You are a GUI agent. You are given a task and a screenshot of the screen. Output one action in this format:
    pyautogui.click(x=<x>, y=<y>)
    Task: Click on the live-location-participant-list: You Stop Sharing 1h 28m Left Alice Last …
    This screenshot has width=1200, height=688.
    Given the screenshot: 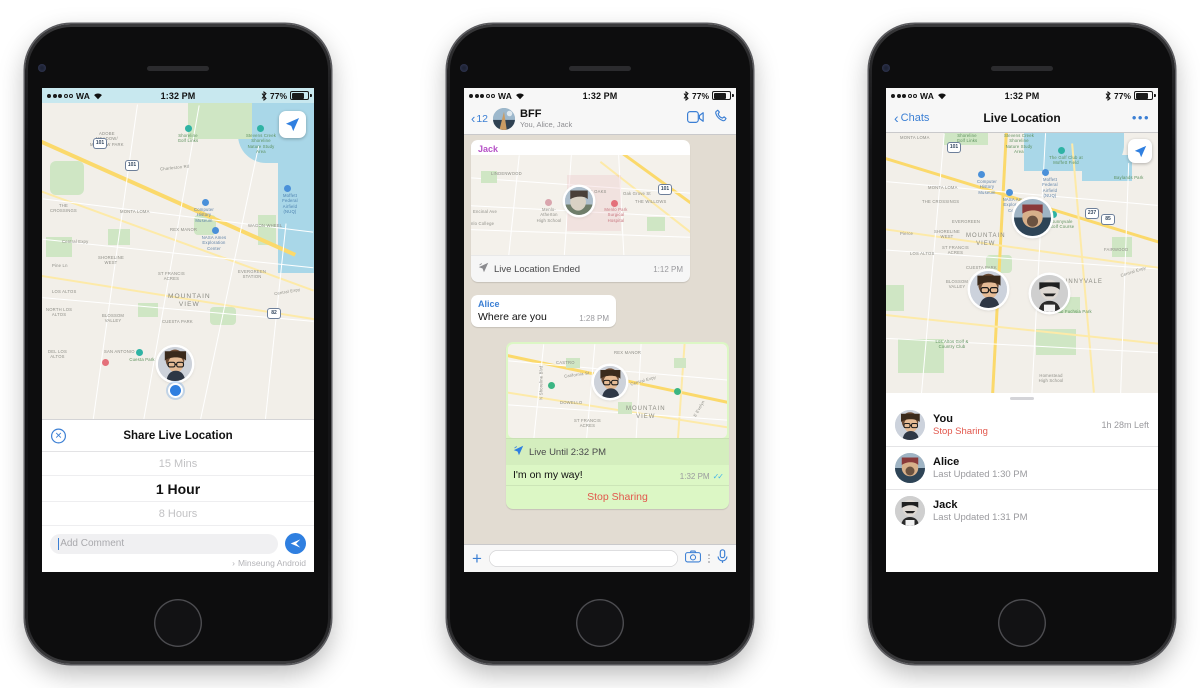 What is the action you would take?
    pyautogui.click(x=1022, y=488)
    